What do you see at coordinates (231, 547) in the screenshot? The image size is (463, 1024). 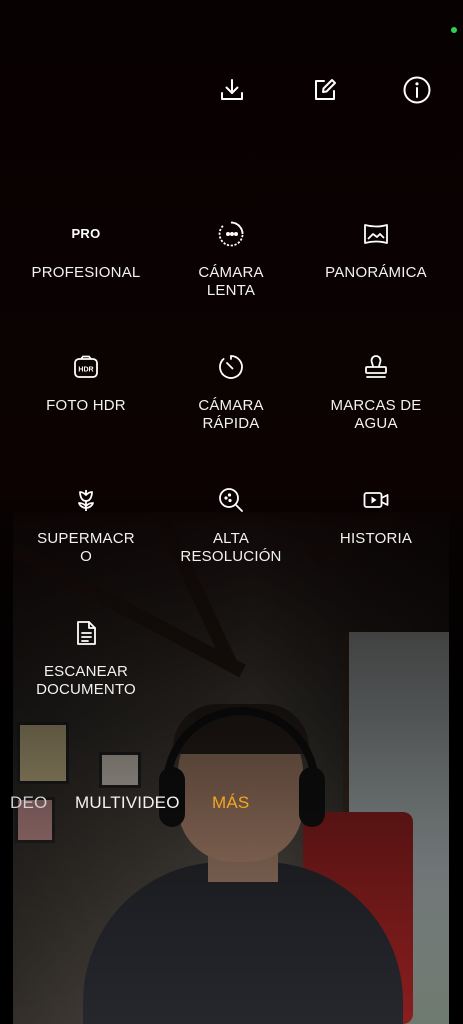 I see `mode-label: ALTA RESOLUCIÓN` at bounding box center [231, 547].